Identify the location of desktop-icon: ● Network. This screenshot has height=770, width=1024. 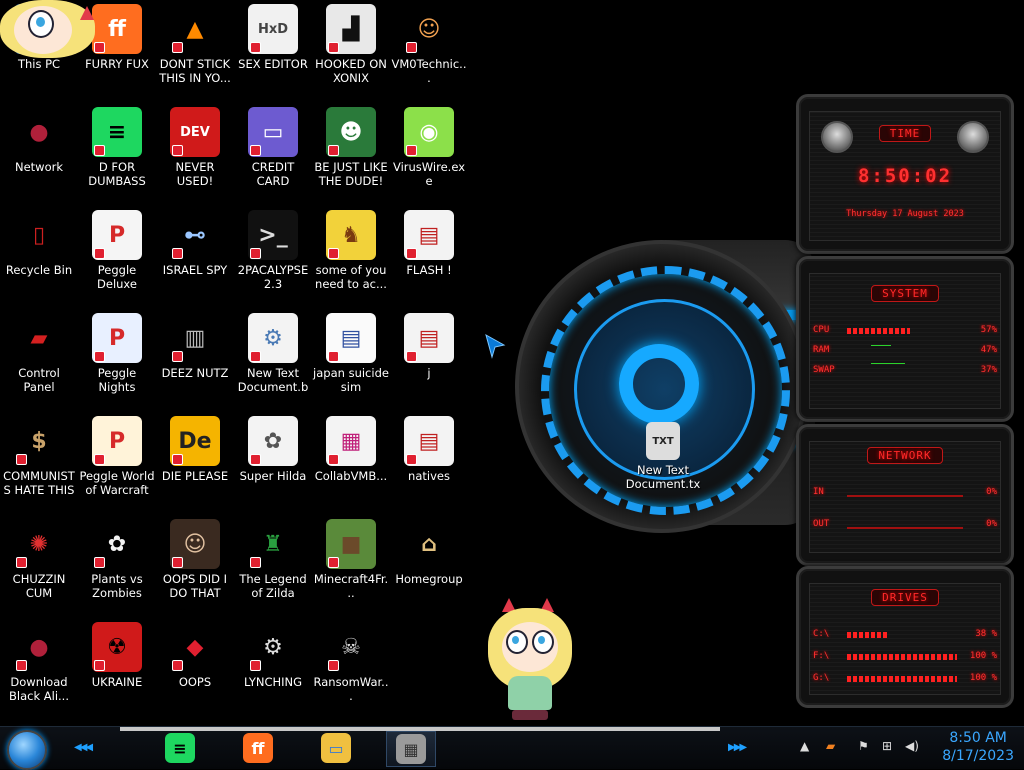
(39, 153).